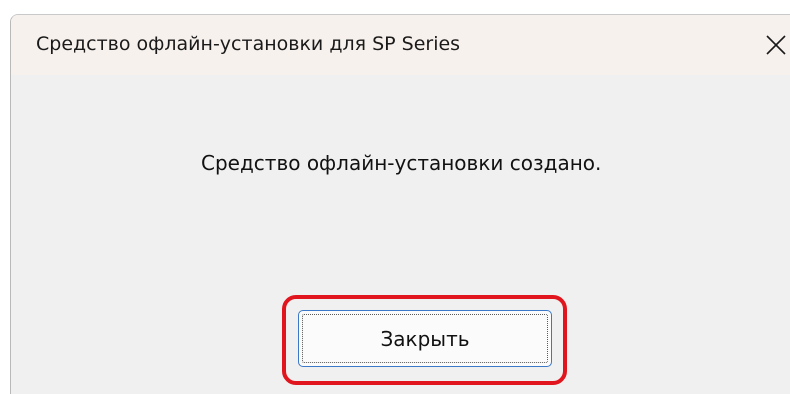 This screenshot has height=394, width=790. What do you see at coordinates (776, 45) in the screenshot?
I see `close-icon` at bounding box center [776, 45].